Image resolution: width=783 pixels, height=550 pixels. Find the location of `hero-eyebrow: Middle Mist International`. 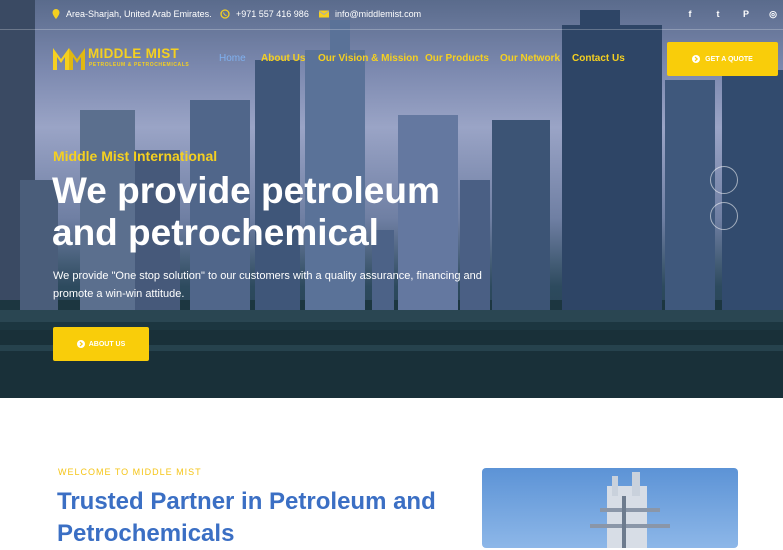

hero-eyebrow: Middle Mist International is located at coordinates (135, 156).